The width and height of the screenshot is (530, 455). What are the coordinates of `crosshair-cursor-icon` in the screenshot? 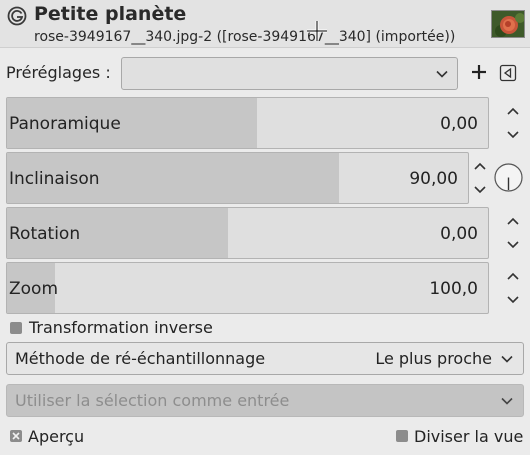 It's located at (317, 31).